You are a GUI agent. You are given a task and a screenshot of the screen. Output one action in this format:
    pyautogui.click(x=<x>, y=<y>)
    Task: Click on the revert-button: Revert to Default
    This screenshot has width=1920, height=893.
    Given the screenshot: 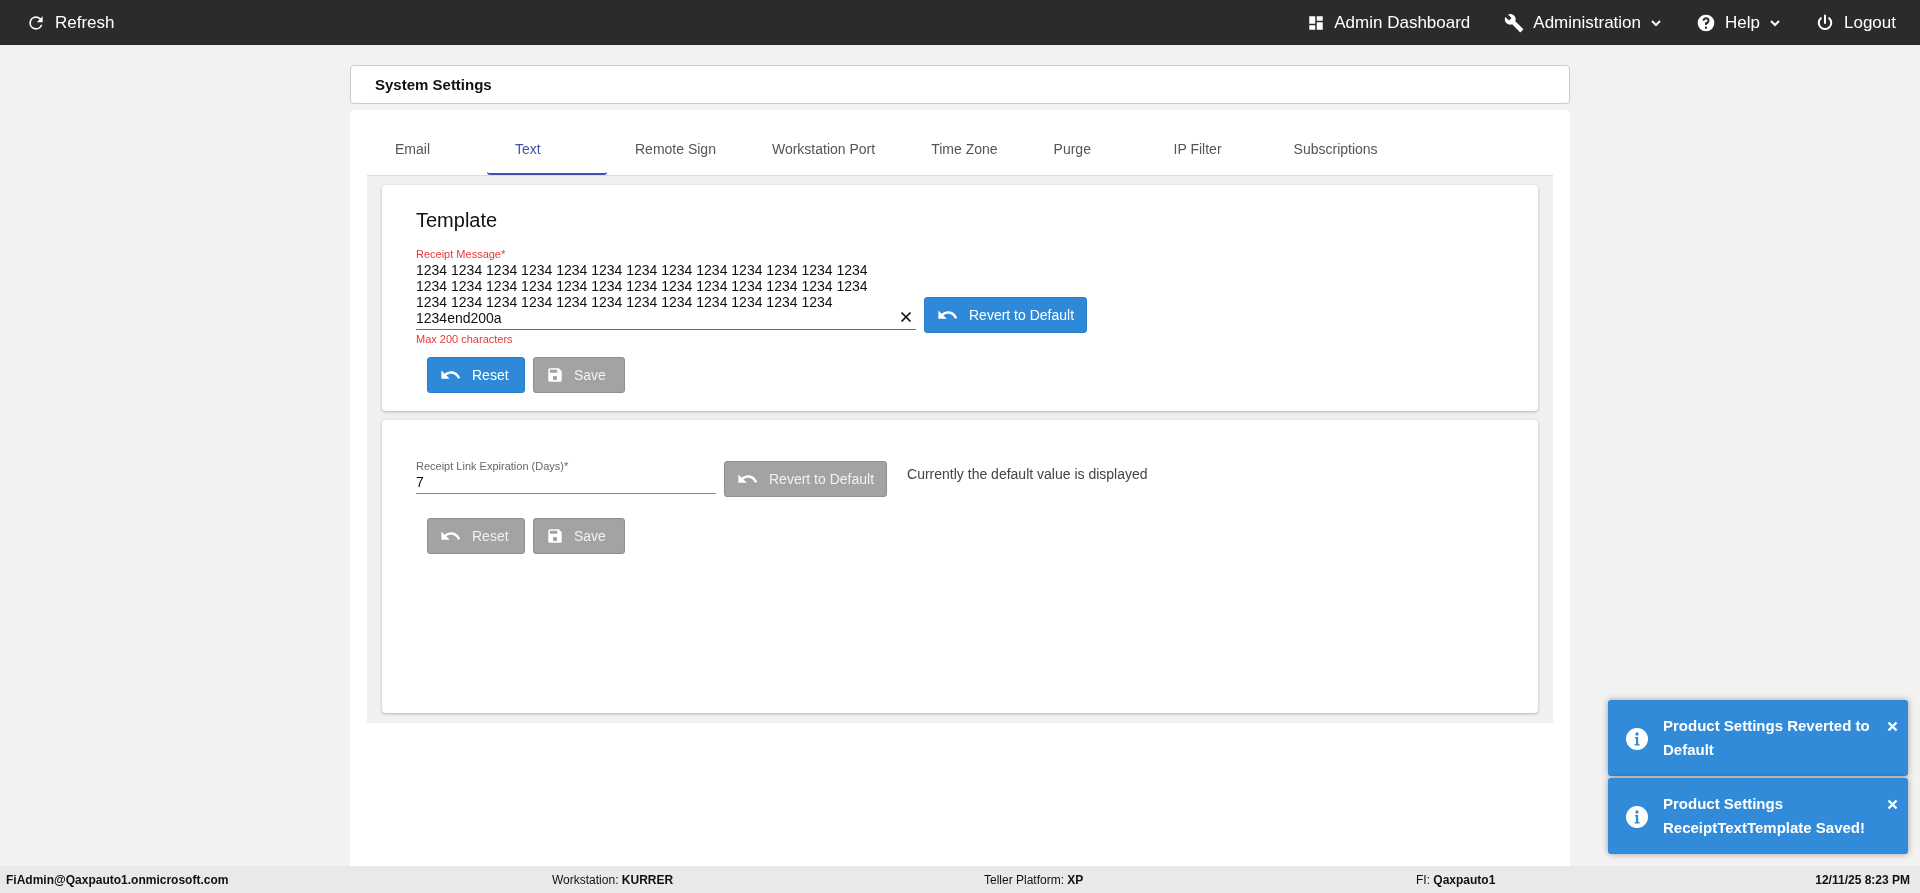 What is the action you would take?
    pyautogui.click(x=1006, y=315)
    